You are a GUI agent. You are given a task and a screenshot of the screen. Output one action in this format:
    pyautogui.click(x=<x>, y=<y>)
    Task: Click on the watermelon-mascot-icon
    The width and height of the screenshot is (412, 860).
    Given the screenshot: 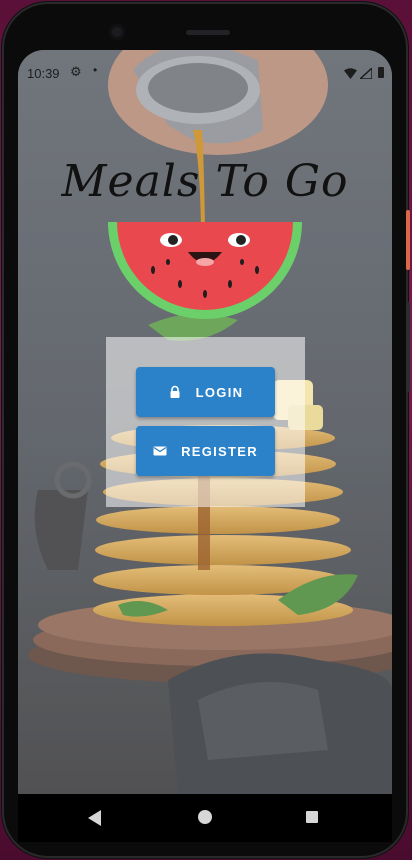 What is the action you would take?
    pyautogui.click(x=205, y=270)
    